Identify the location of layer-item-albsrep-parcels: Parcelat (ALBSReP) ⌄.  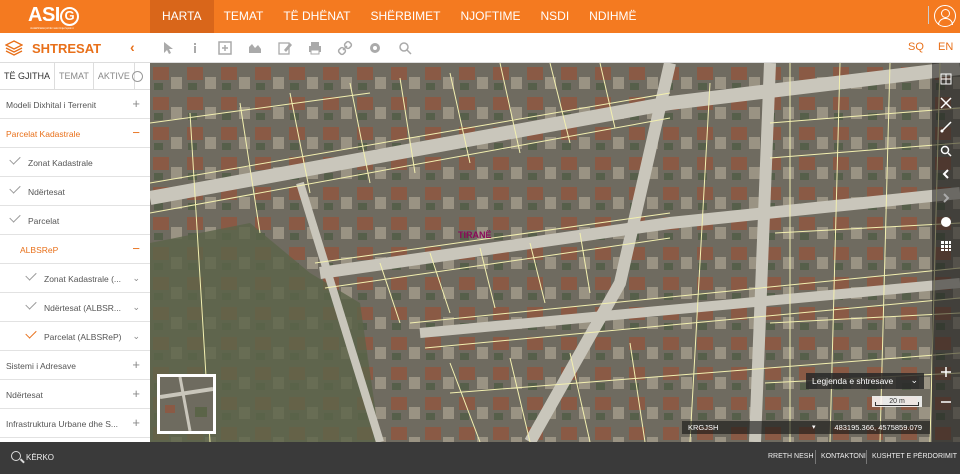
(75, 336).